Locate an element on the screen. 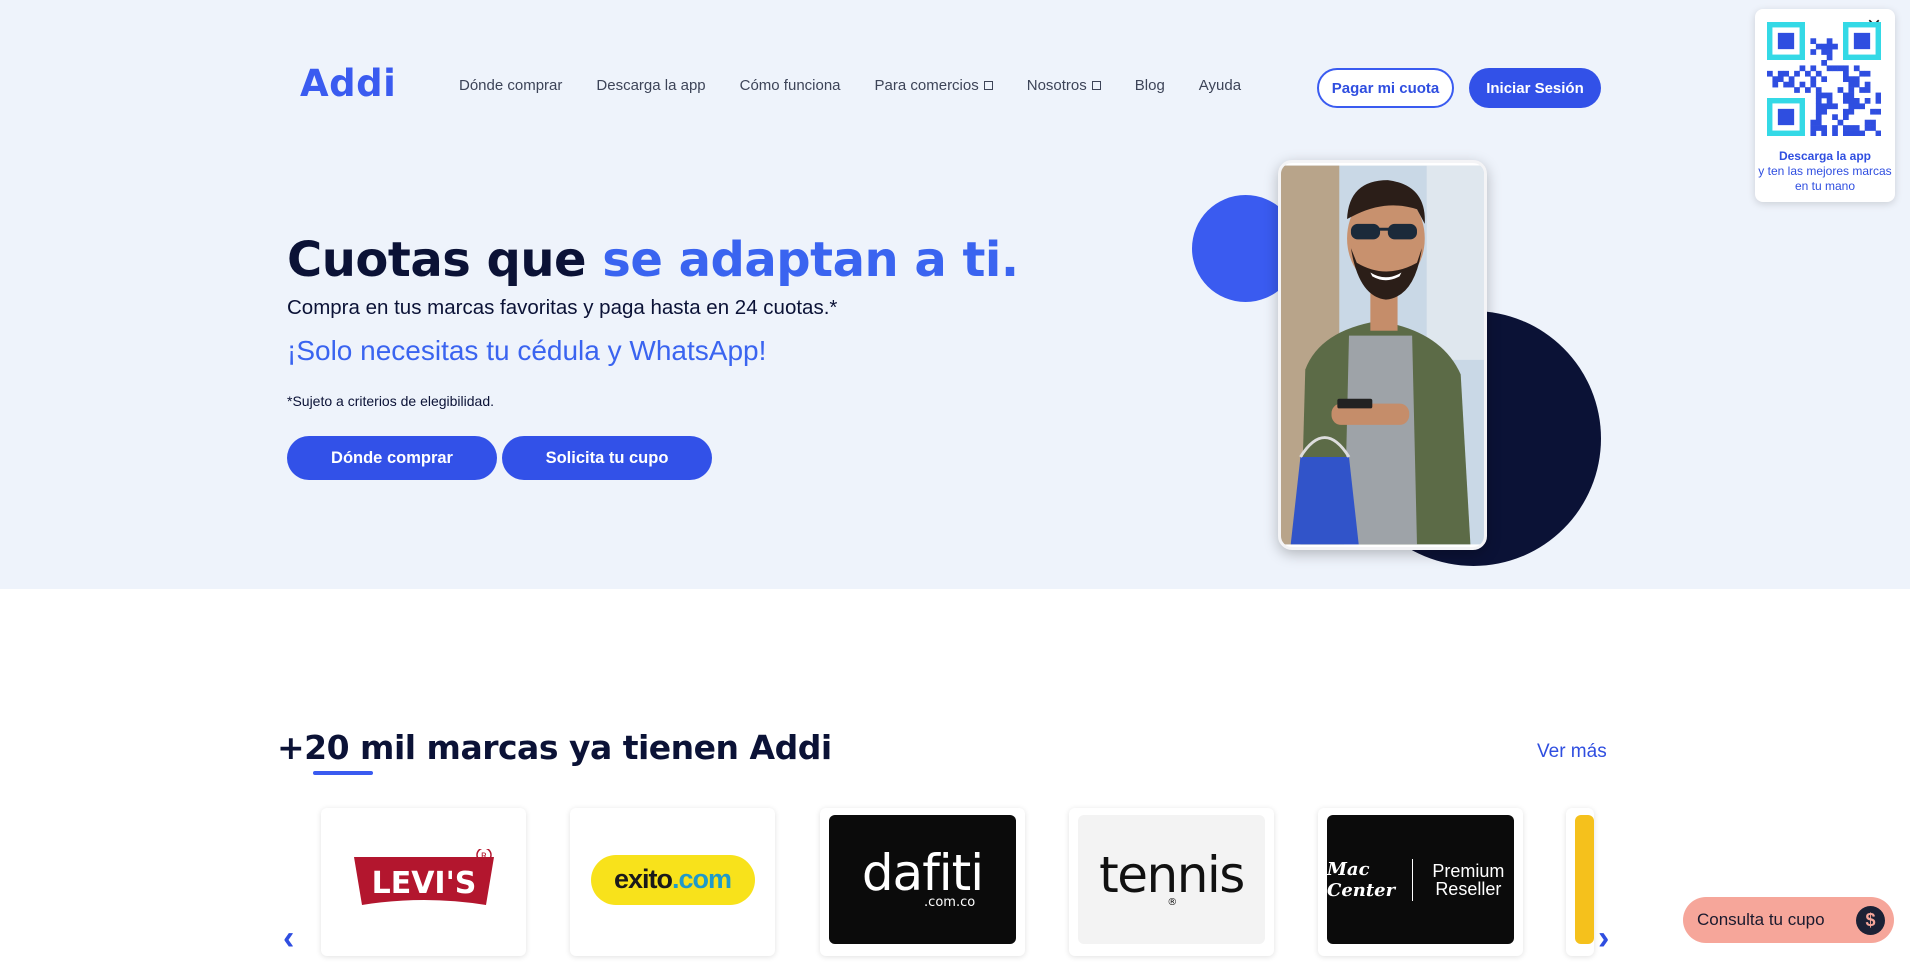  login-button: Iniciar Sesión is located at coordinates (1535, 88).